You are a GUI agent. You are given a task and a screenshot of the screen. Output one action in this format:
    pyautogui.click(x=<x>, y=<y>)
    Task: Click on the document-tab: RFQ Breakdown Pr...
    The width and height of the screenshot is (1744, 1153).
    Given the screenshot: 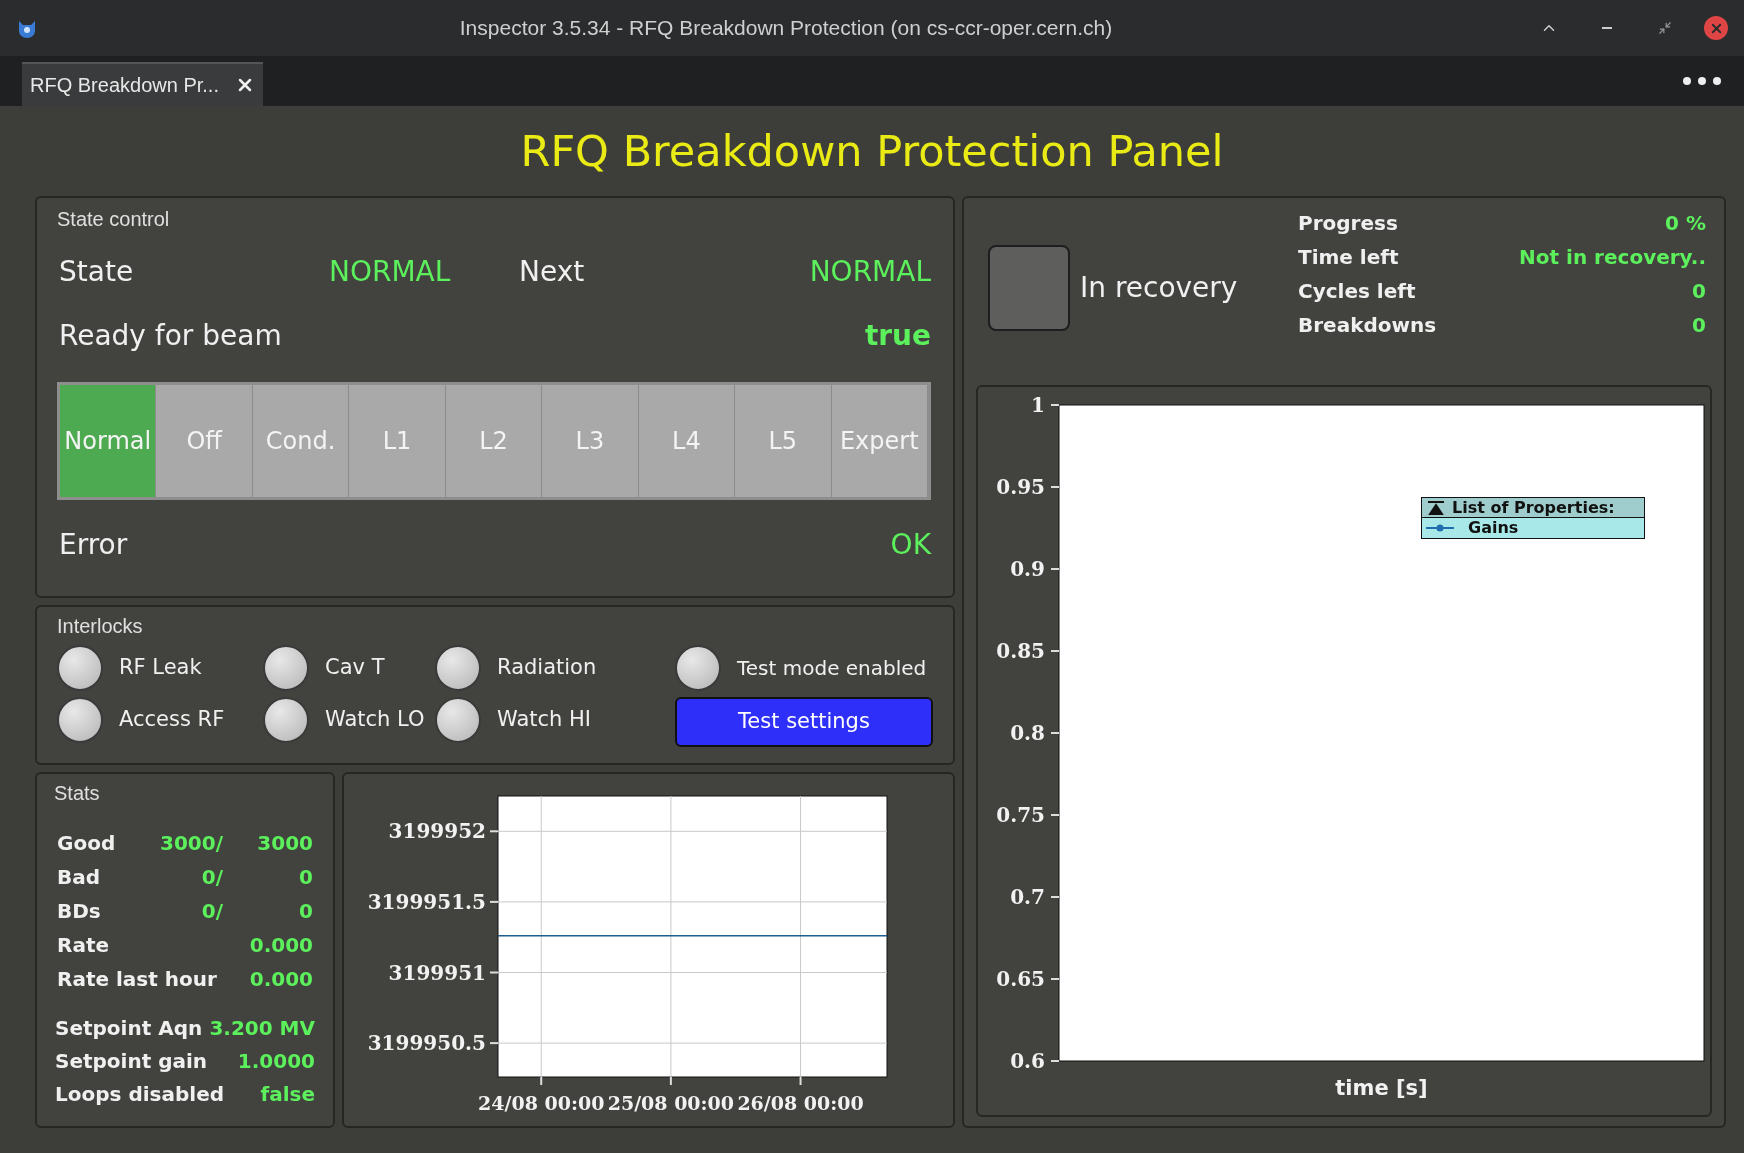 What is the action you would take?
    pyautogui.click(x=142, y=84)
    